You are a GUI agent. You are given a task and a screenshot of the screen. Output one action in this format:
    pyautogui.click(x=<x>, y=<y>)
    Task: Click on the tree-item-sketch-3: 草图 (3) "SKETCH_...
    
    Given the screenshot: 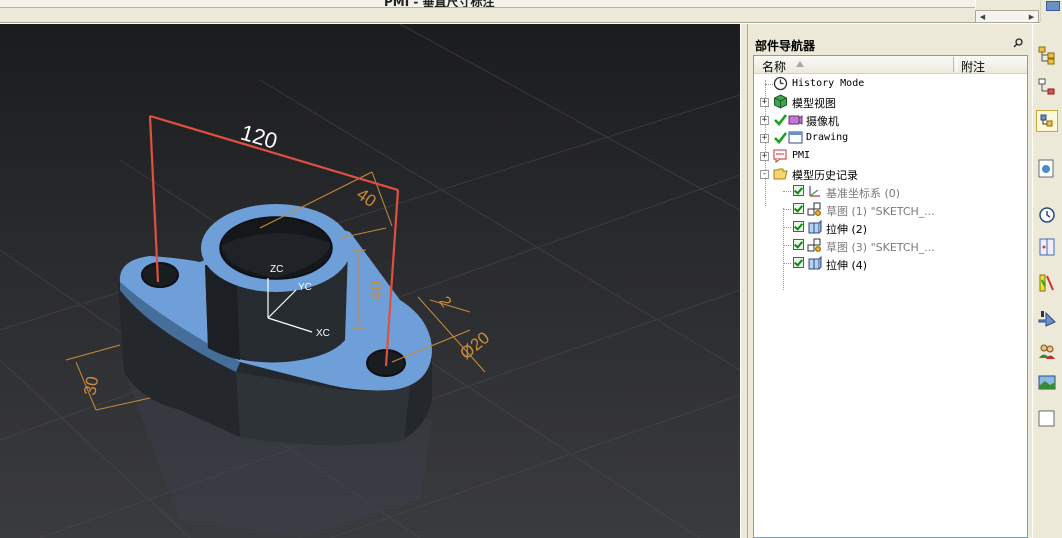 What is the action you would take?
    pyautogui.click(x=889, y=246)
    